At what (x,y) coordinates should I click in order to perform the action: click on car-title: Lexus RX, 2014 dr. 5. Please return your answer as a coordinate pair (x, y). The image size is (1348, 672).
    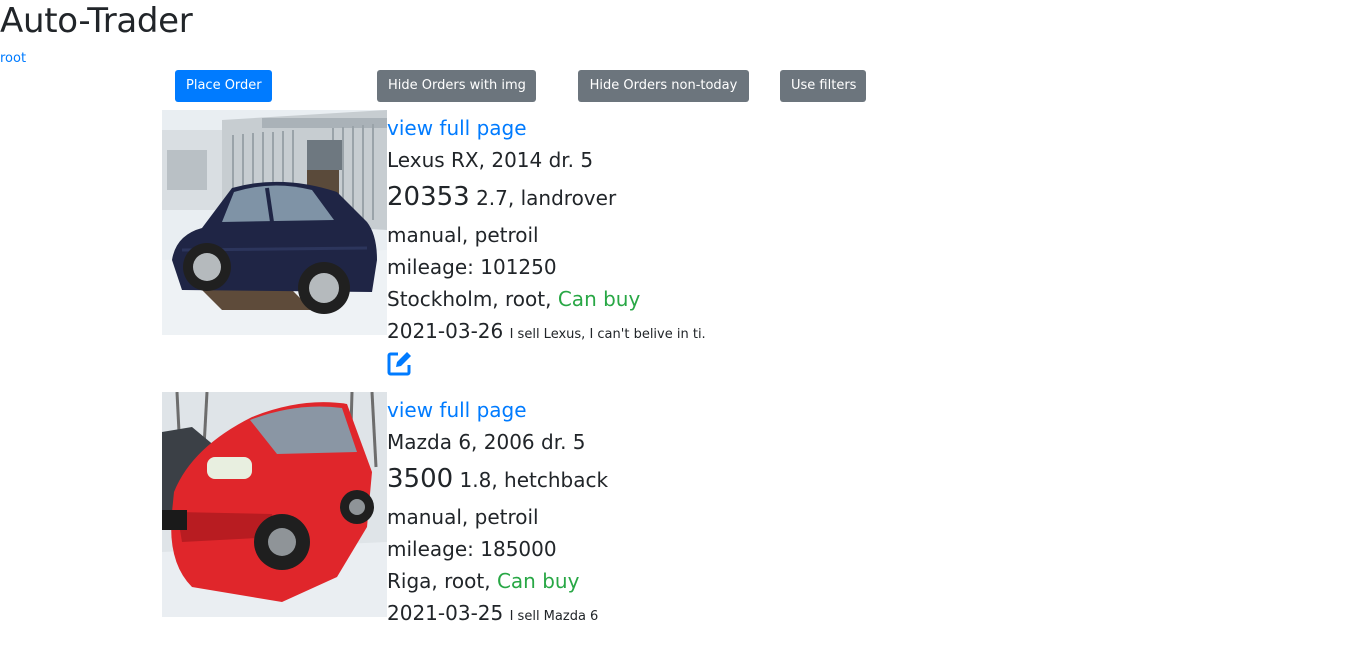
    Looking at the image, I should click on (490, 160).